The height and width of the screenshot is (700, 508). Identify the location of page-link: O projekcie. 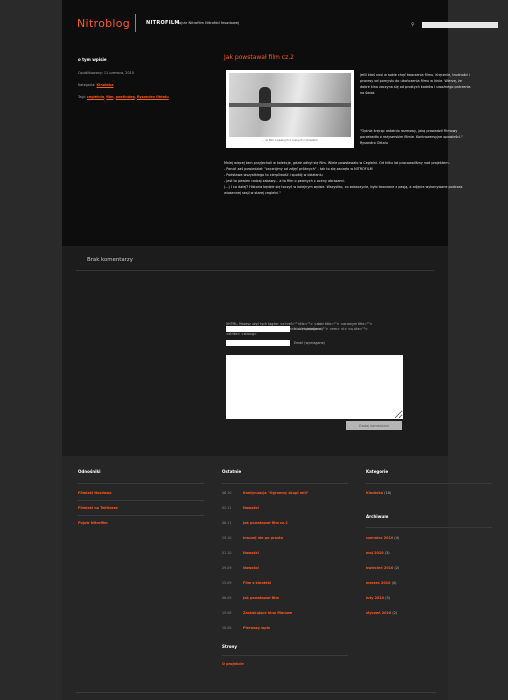
(233, 664).